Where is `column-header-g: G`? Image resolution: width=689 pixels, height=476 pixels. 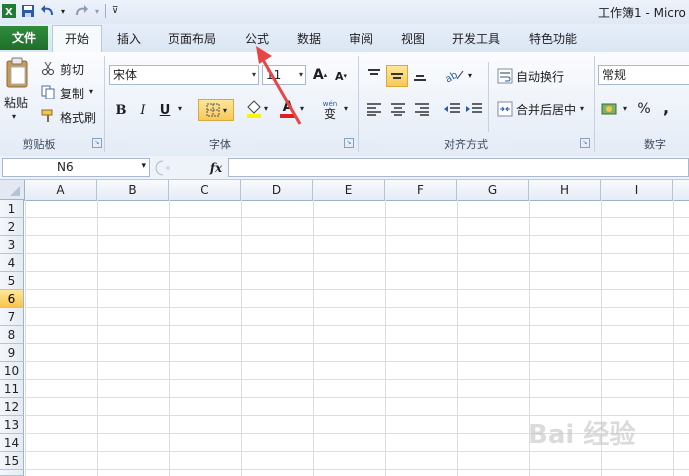
column-header-g: G is located at coordinates (493, 190).